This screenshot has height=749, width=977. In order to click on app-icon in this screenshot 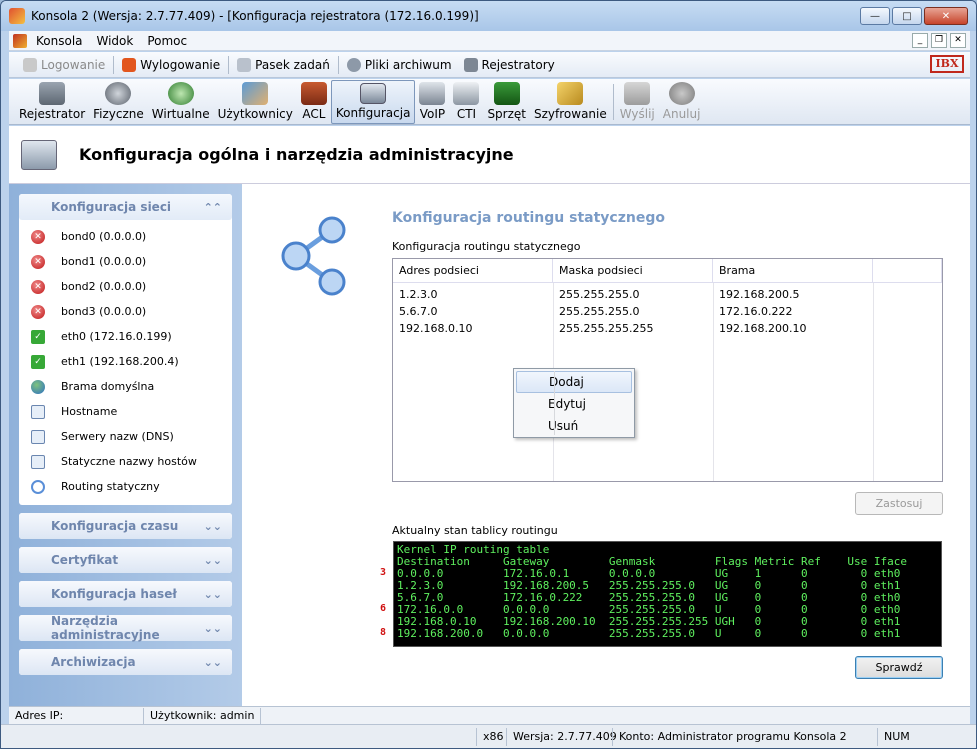, I will do `click(17, 16)`.